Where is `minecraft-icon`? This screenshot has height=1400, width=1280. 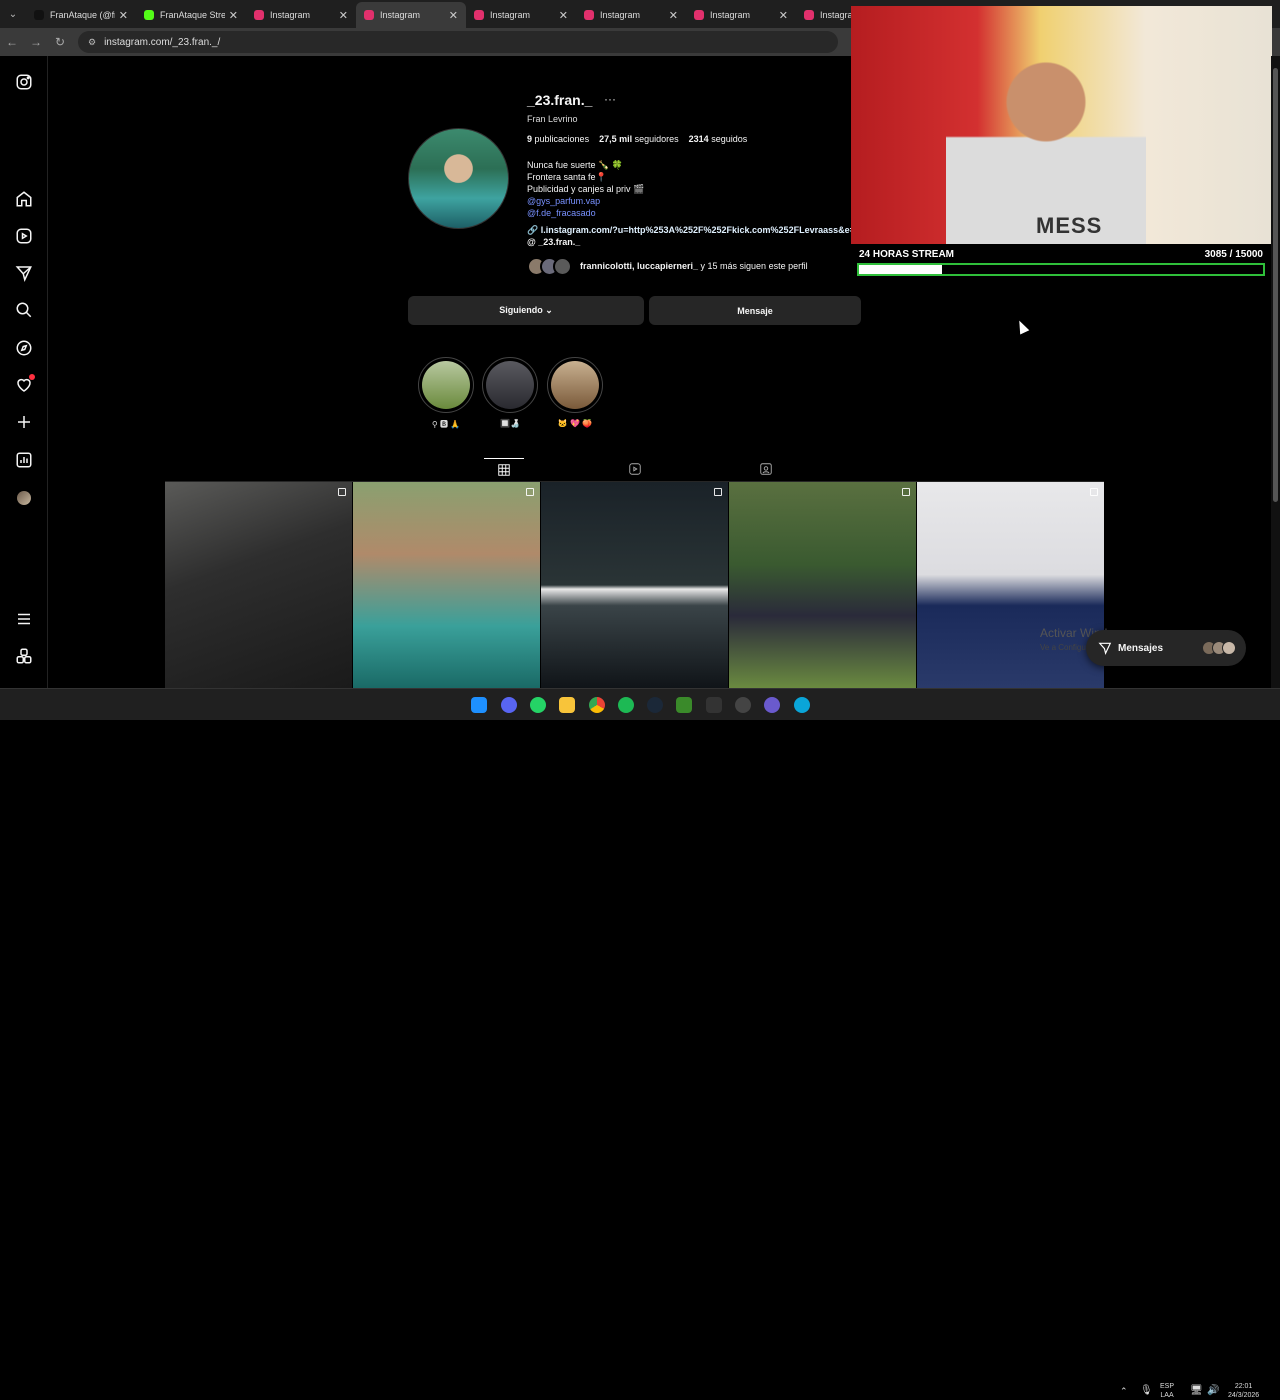 minecraft-icon is located at coordinates (684, 705).